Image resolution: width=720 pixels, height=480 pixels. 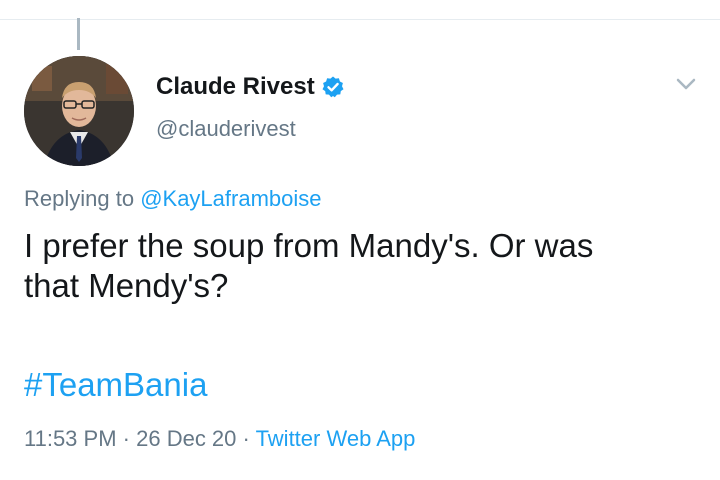 I want to click on top-divider, so click(x=360, y=19).